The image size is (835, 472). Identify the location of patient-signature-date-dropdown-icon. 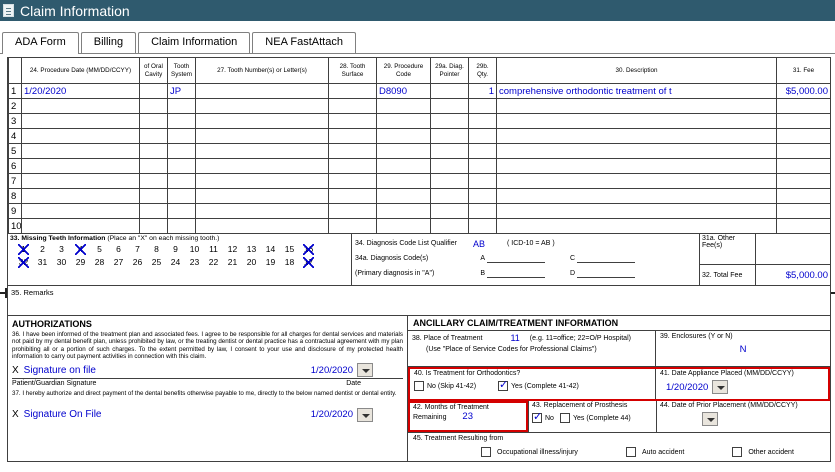
(365, 370).